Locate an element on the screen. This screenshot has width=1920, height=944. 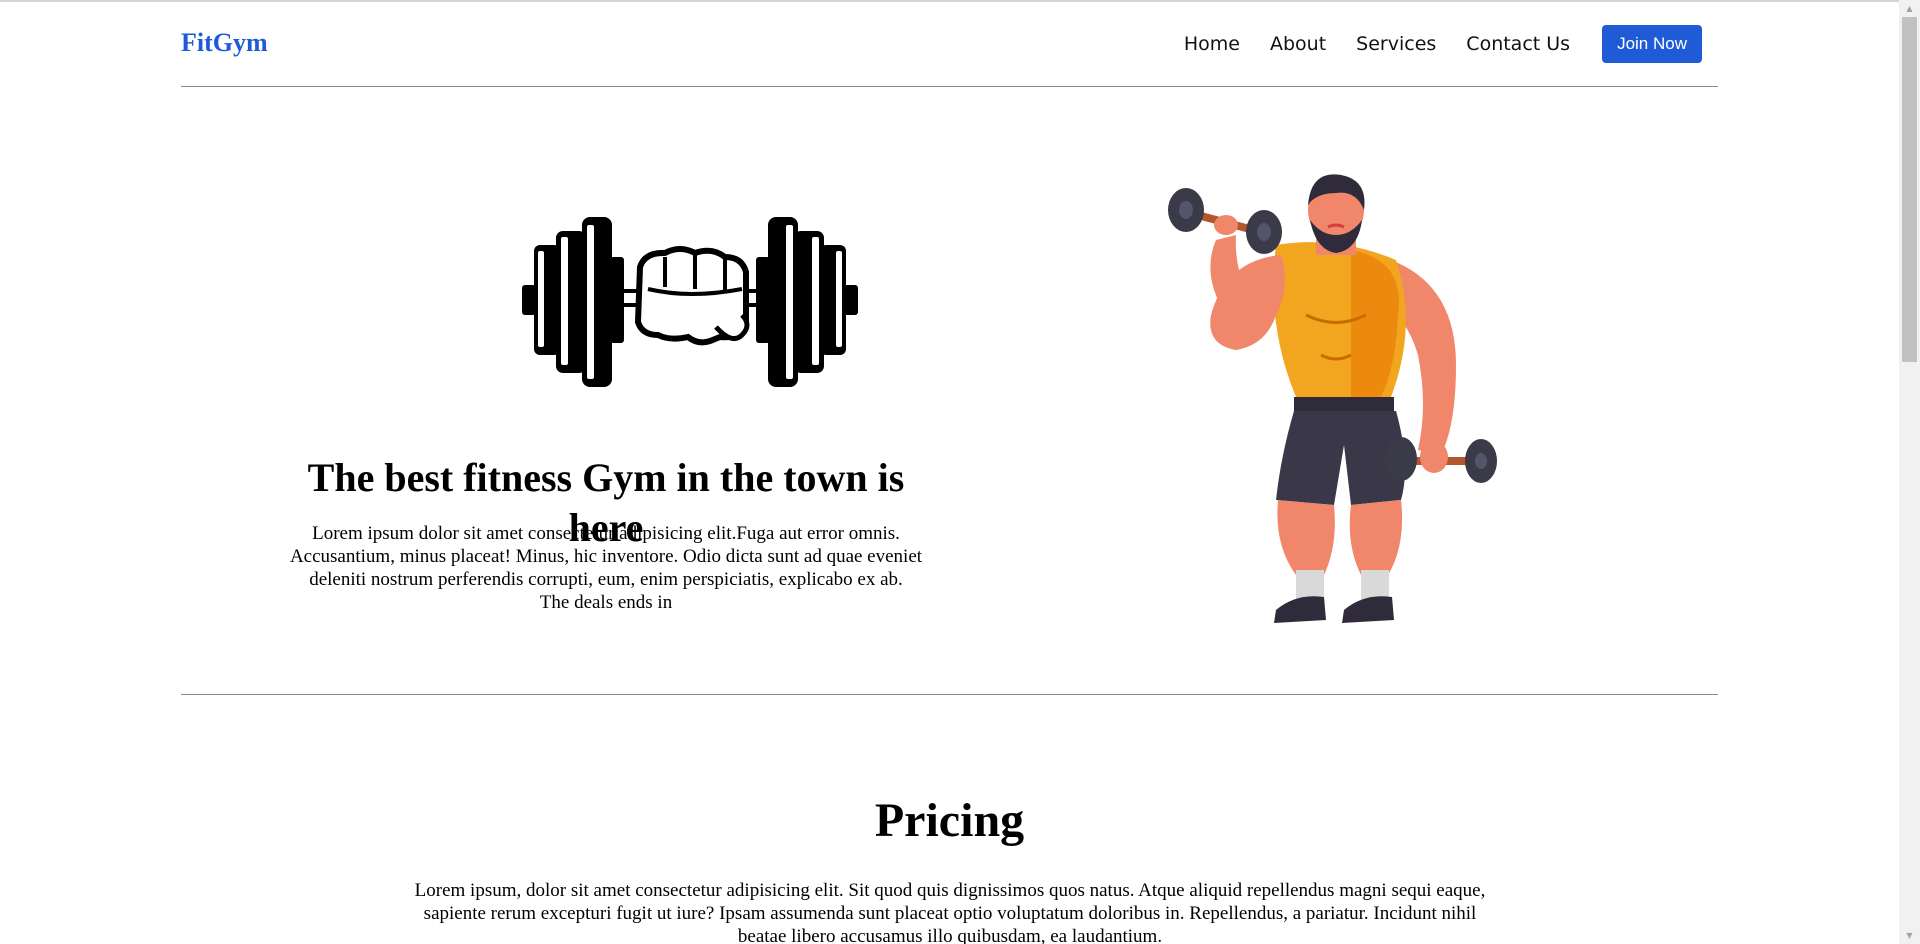
join-now-button: Join Now is located at coordinates (1652, 44).